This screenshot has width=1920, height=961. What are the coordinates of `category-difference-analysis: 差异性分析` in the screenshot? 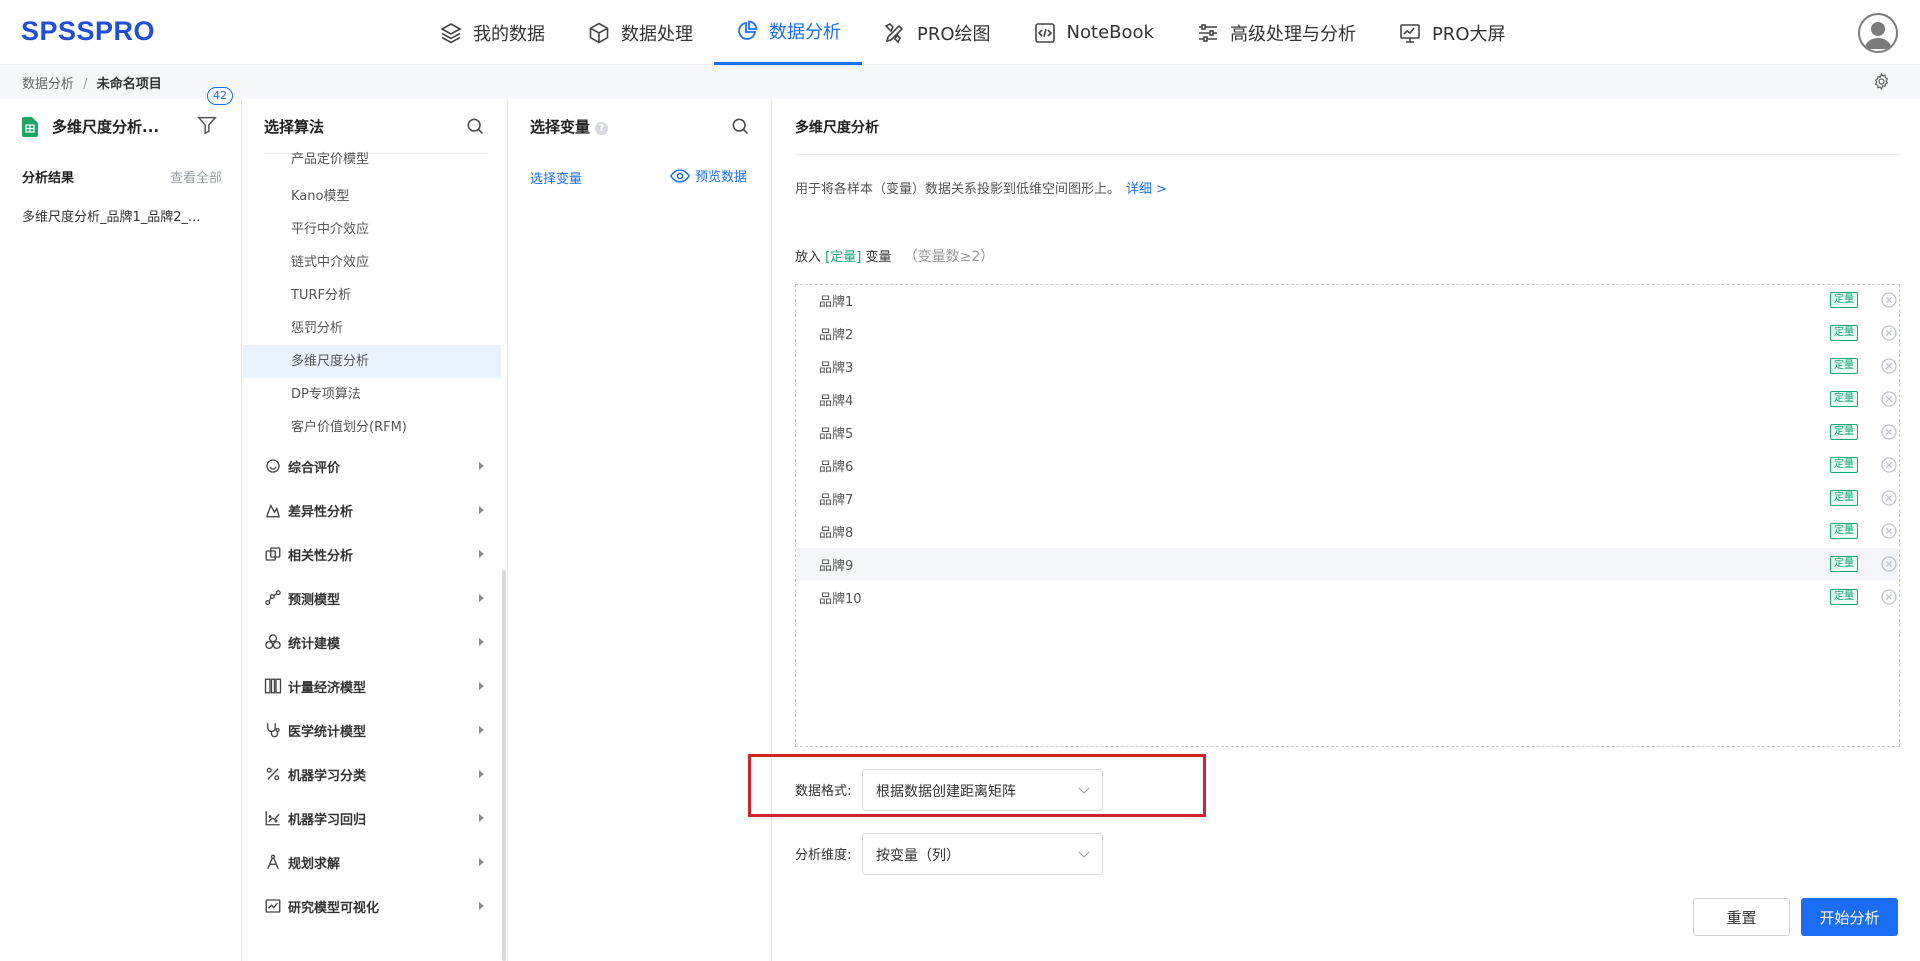 It's located at (374, 510).